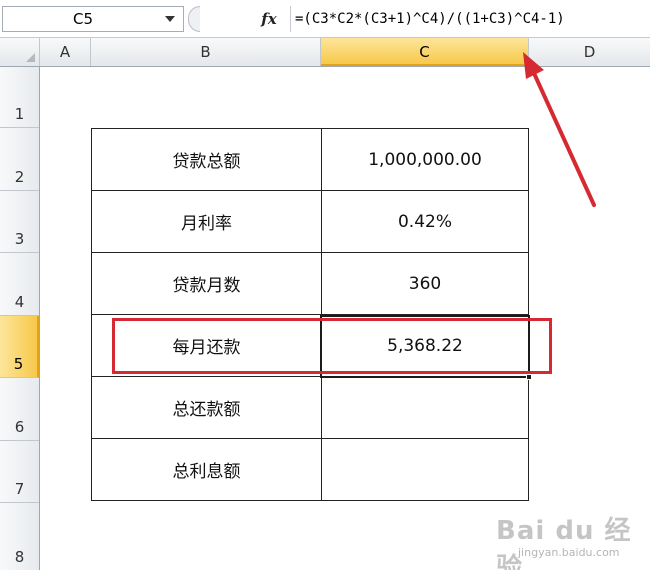 This screenshot has width=650, height=570. Describe the element at coordinates (19, 409) in the screenshot. I see `row-header-6: 6` at that location.